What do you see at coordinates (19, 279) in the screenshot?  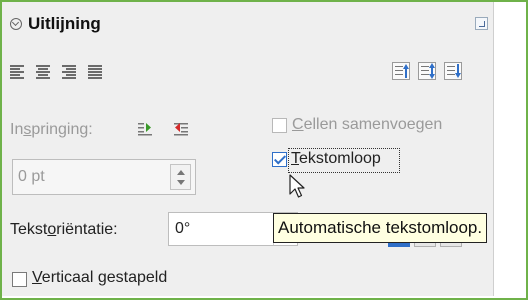 I see `vertical-stacked-checkbox` at bounding box center [19, 279].